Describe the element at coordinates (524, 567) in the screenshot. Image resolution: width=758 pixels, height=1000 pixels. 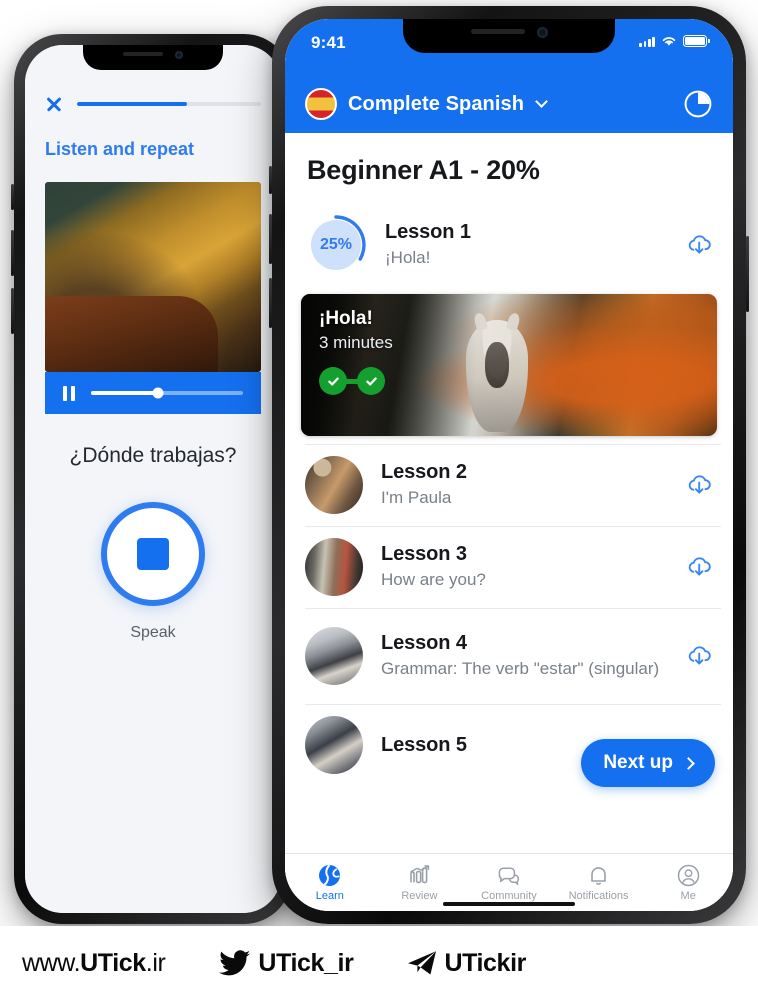
I see `lesson-text: Lesson 3 How are you?` at that location.